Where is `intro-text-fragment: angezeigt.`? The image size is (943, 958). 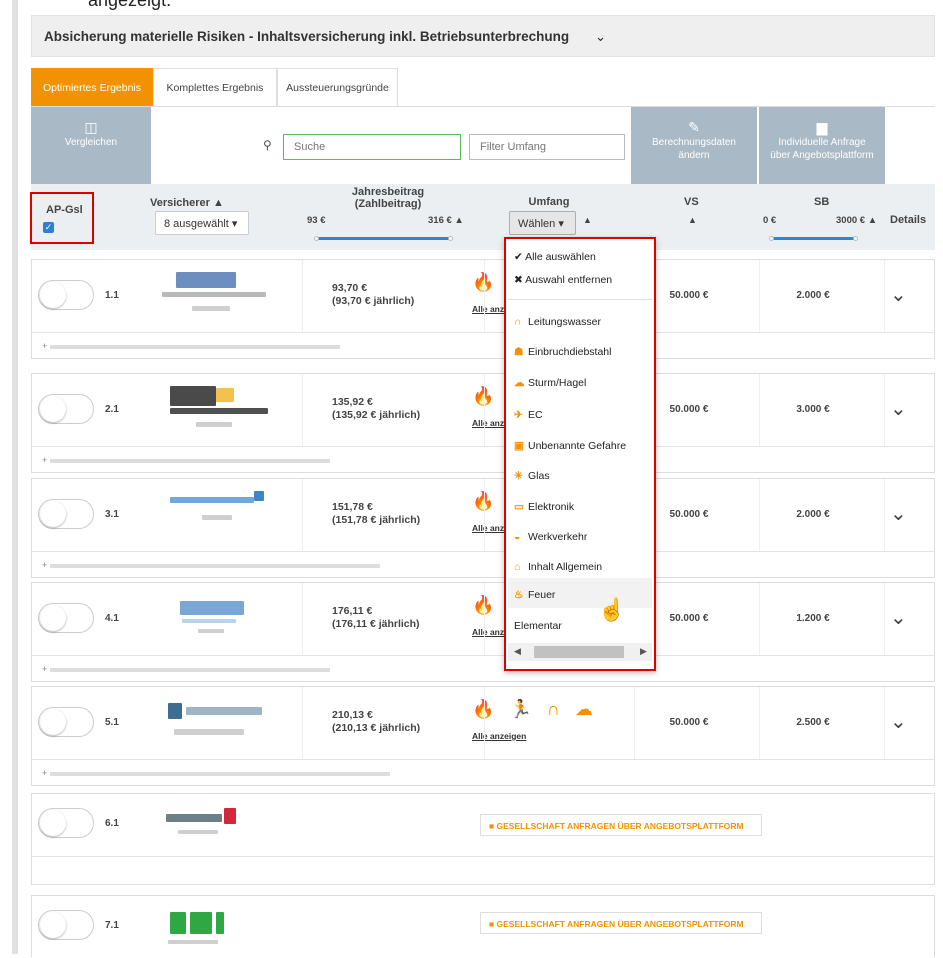
intro-text-fragment: angezeigt. is located at coordinates (130, 5).